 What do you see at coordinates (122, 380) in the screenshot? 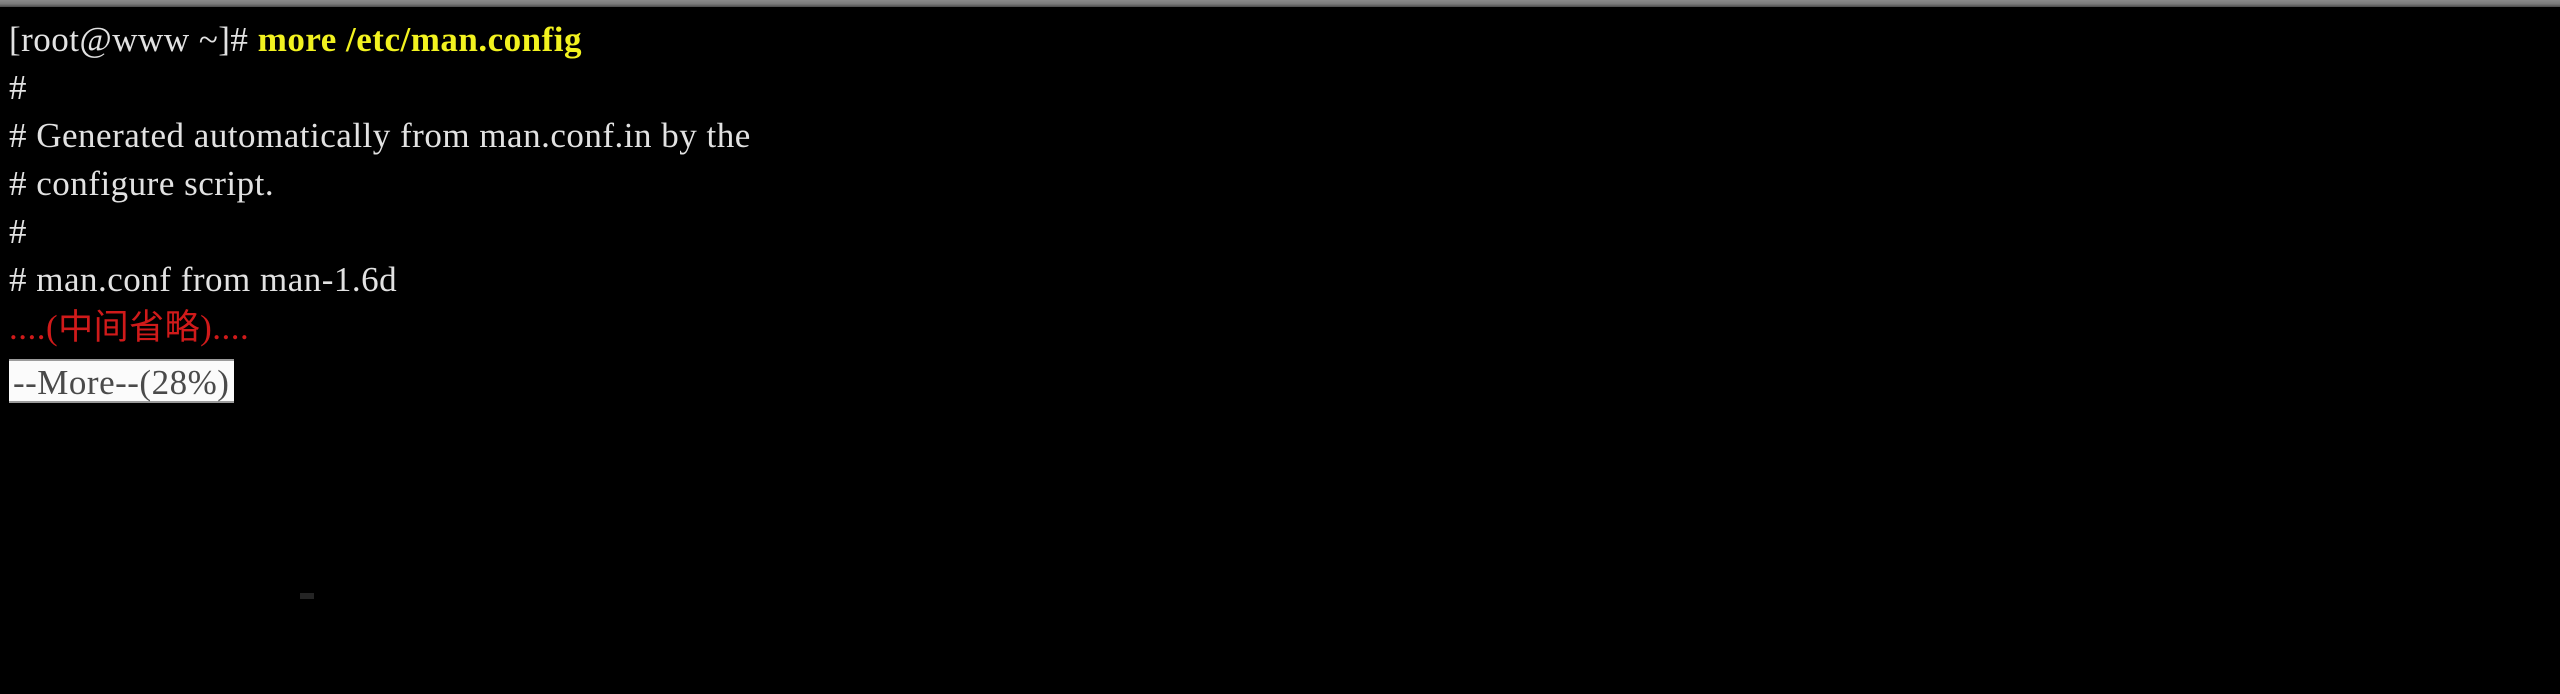
I see `more-status-badge: --More--(28%)` at bounding box center [122, 380].